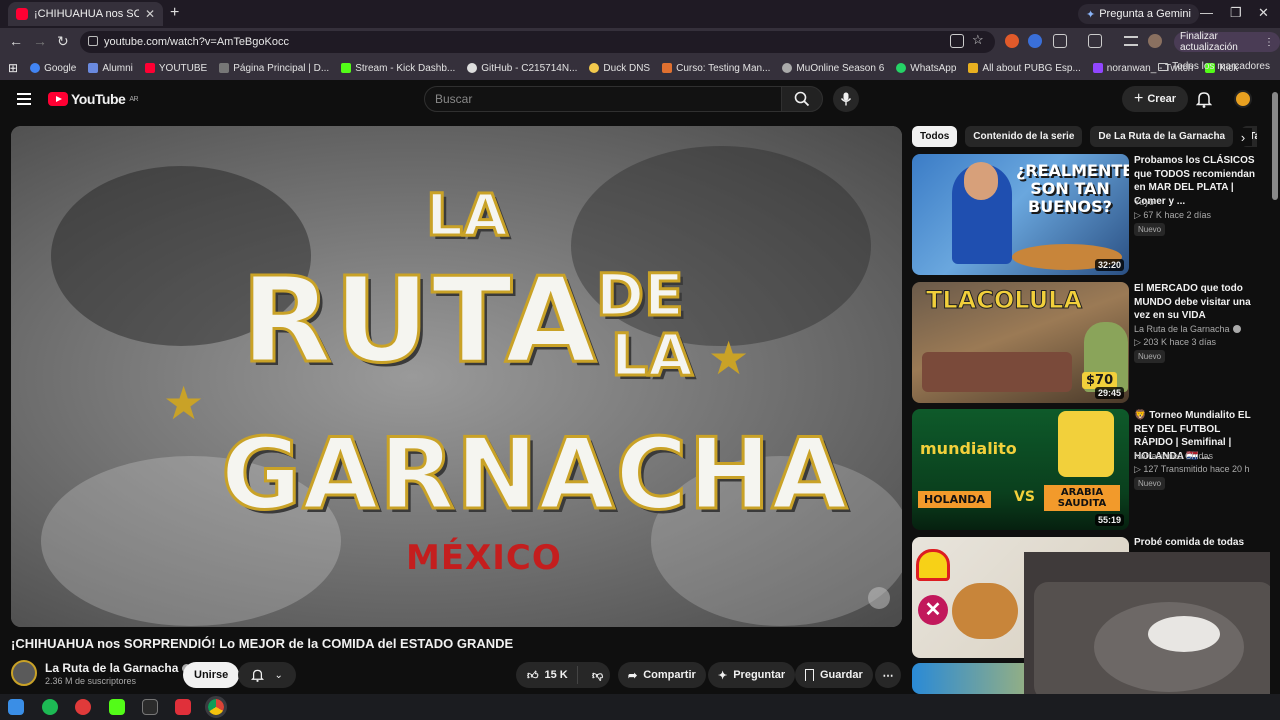 The height and width of the screenshot is (720, 1280). Describe the element at coordinates (63, 41) in the screenshot. I see `reload-icon: ↻` at that location.